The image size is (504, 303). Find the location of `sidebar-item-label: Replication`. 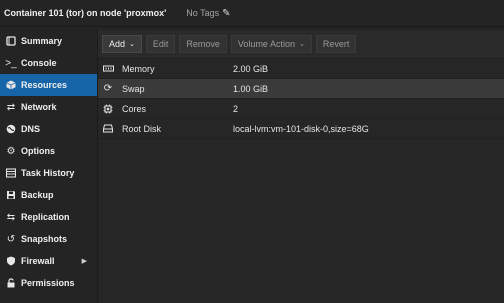

sidebar-item-label: Replication is located at coordinates (45, 217).